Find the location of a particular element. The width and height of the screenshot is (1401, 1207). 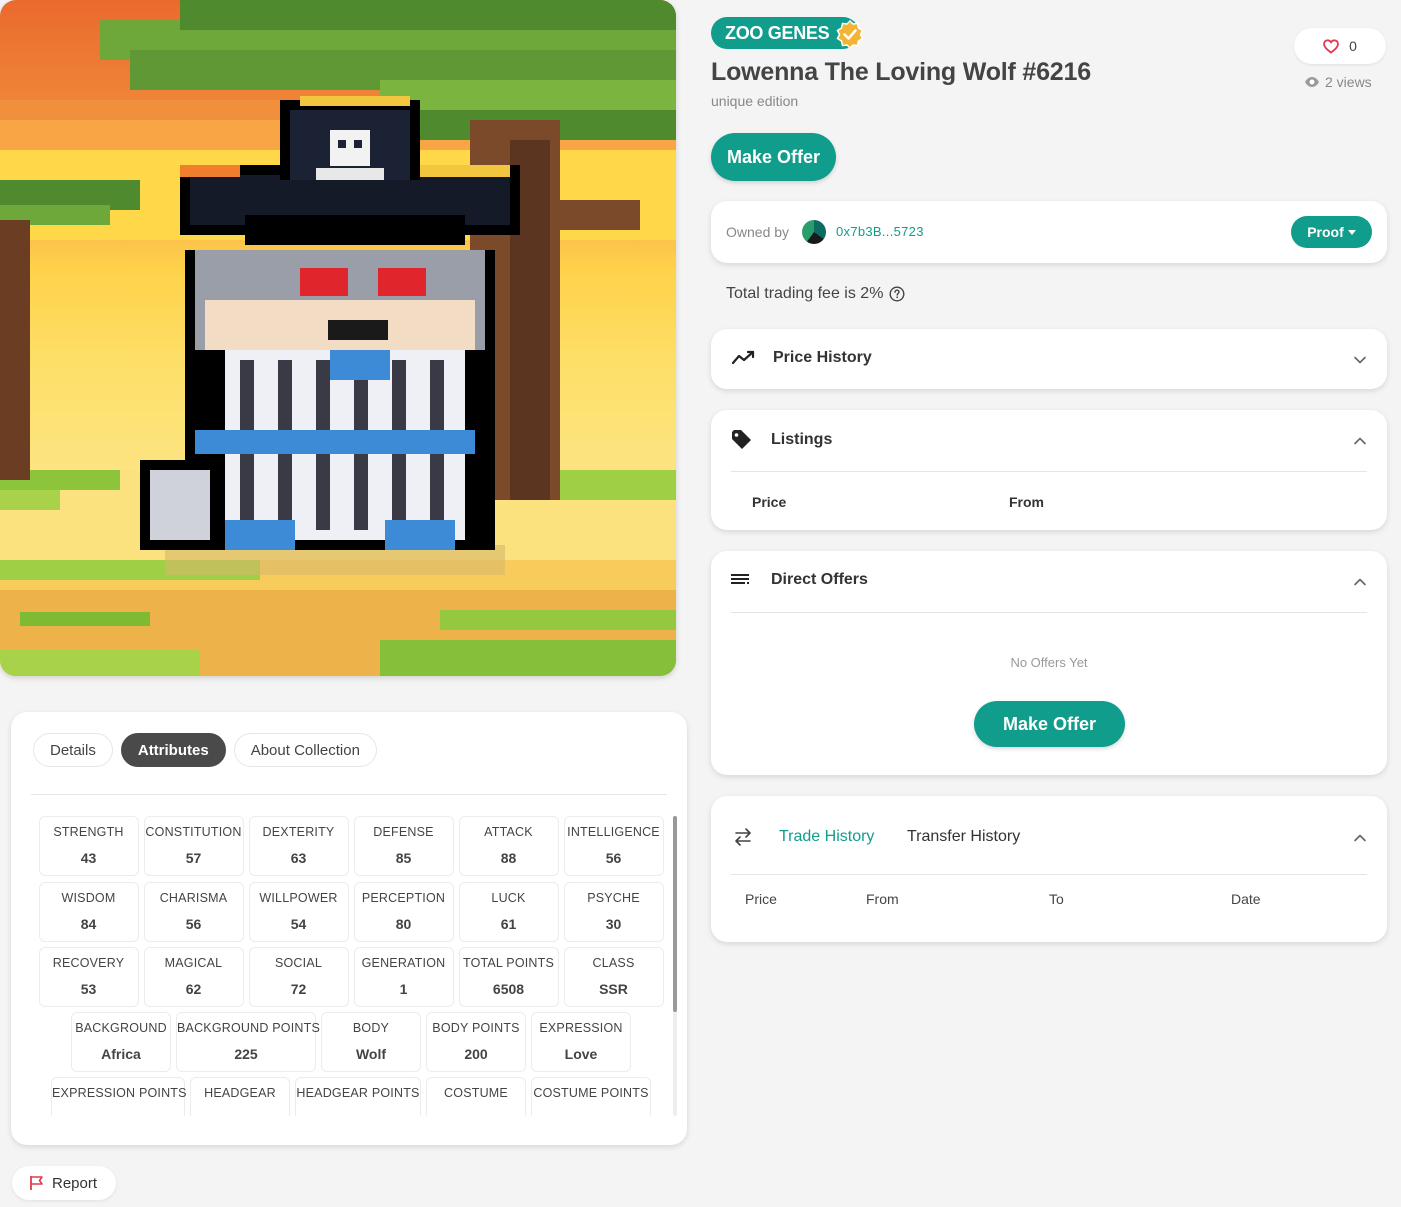

attribute-value: 62 is located at coordinates (193, 989).